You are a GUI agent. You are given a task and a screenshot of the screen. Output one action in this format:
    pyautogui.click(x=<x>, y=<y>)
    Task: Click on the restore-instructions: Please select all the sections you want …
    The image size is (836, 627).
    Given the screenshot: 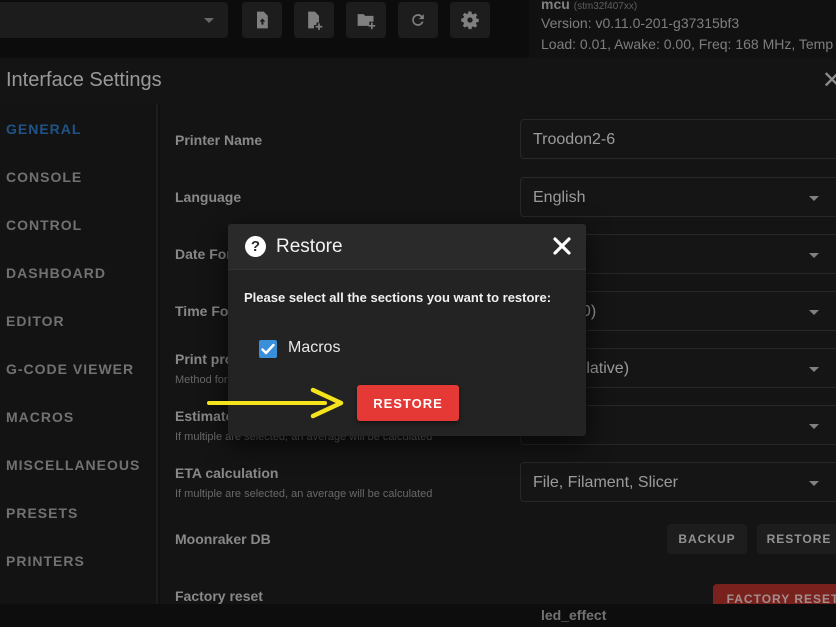 What is the action you would take?
    pyautogui.click(x=398, y=297)
    